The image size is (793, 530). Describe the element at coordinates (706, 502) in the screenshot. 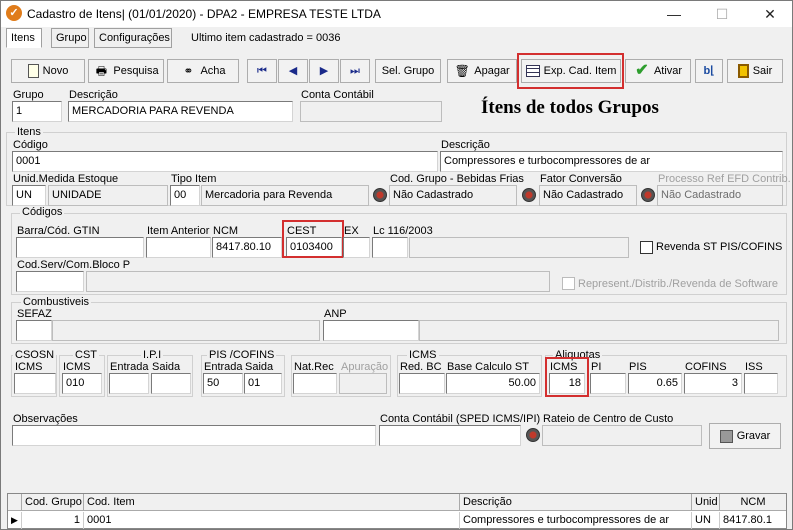

I see `grid-header-unid: Unid` at that location.